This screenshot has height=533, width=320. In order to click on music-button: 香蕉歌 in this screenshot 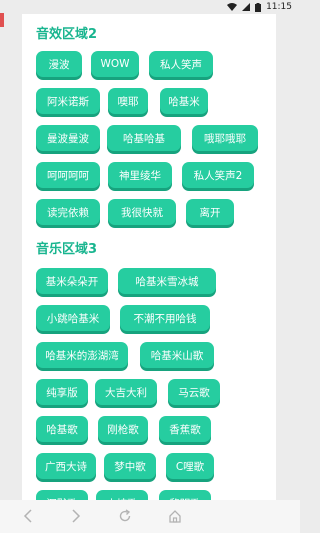, I will do `click(185, 429)`.